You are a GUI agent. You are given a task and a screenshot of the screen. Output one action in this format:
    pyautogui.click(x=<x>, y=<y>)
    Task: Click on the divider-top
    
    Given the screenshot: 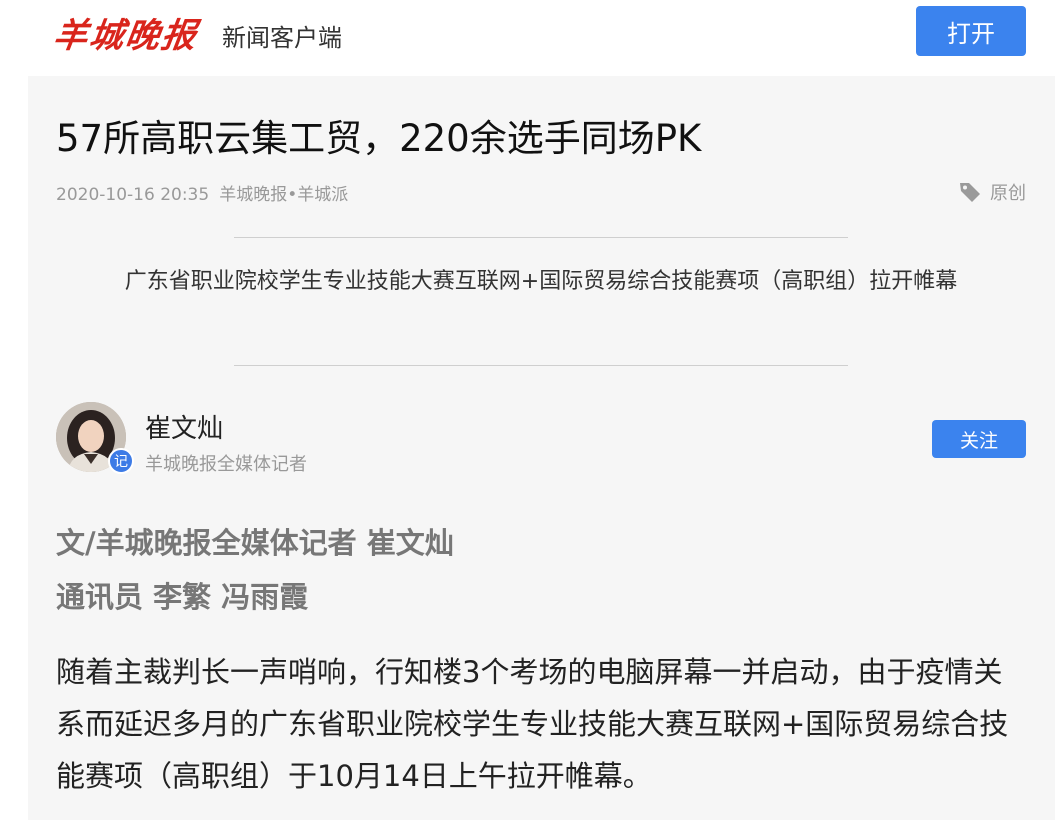 What is the action you would take?
    pyautogui.click(x=541, y=237)
    